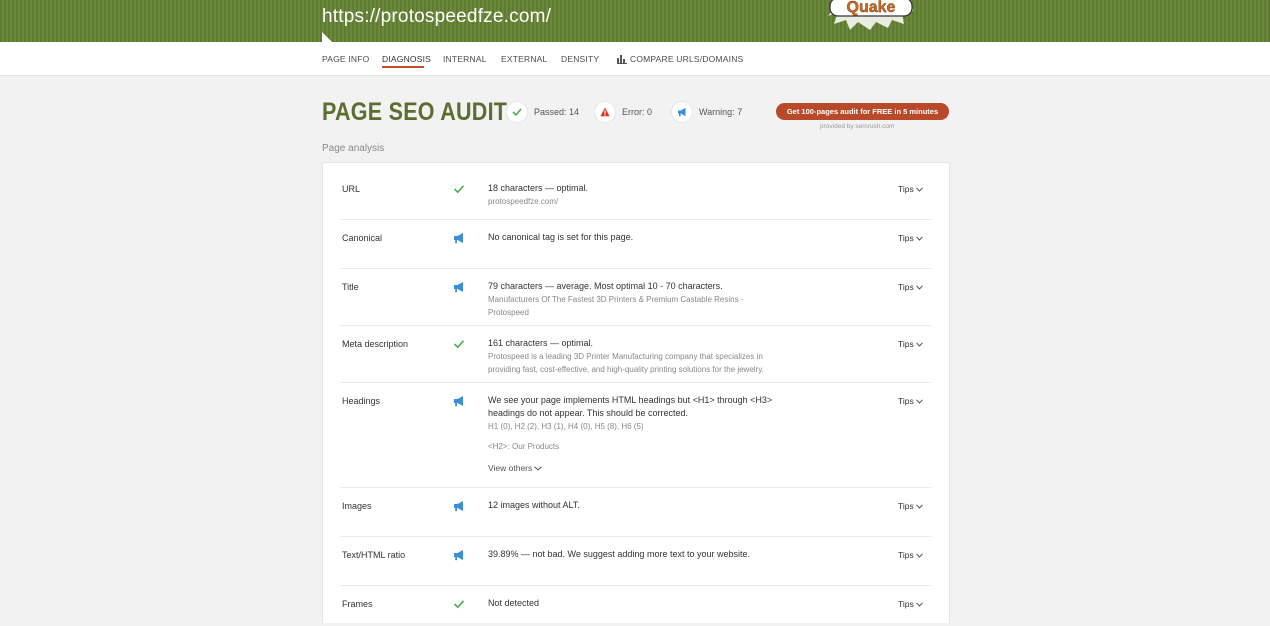  I want to click on table-row: Images 12 images without ALT. Tips, so click(635, 512).